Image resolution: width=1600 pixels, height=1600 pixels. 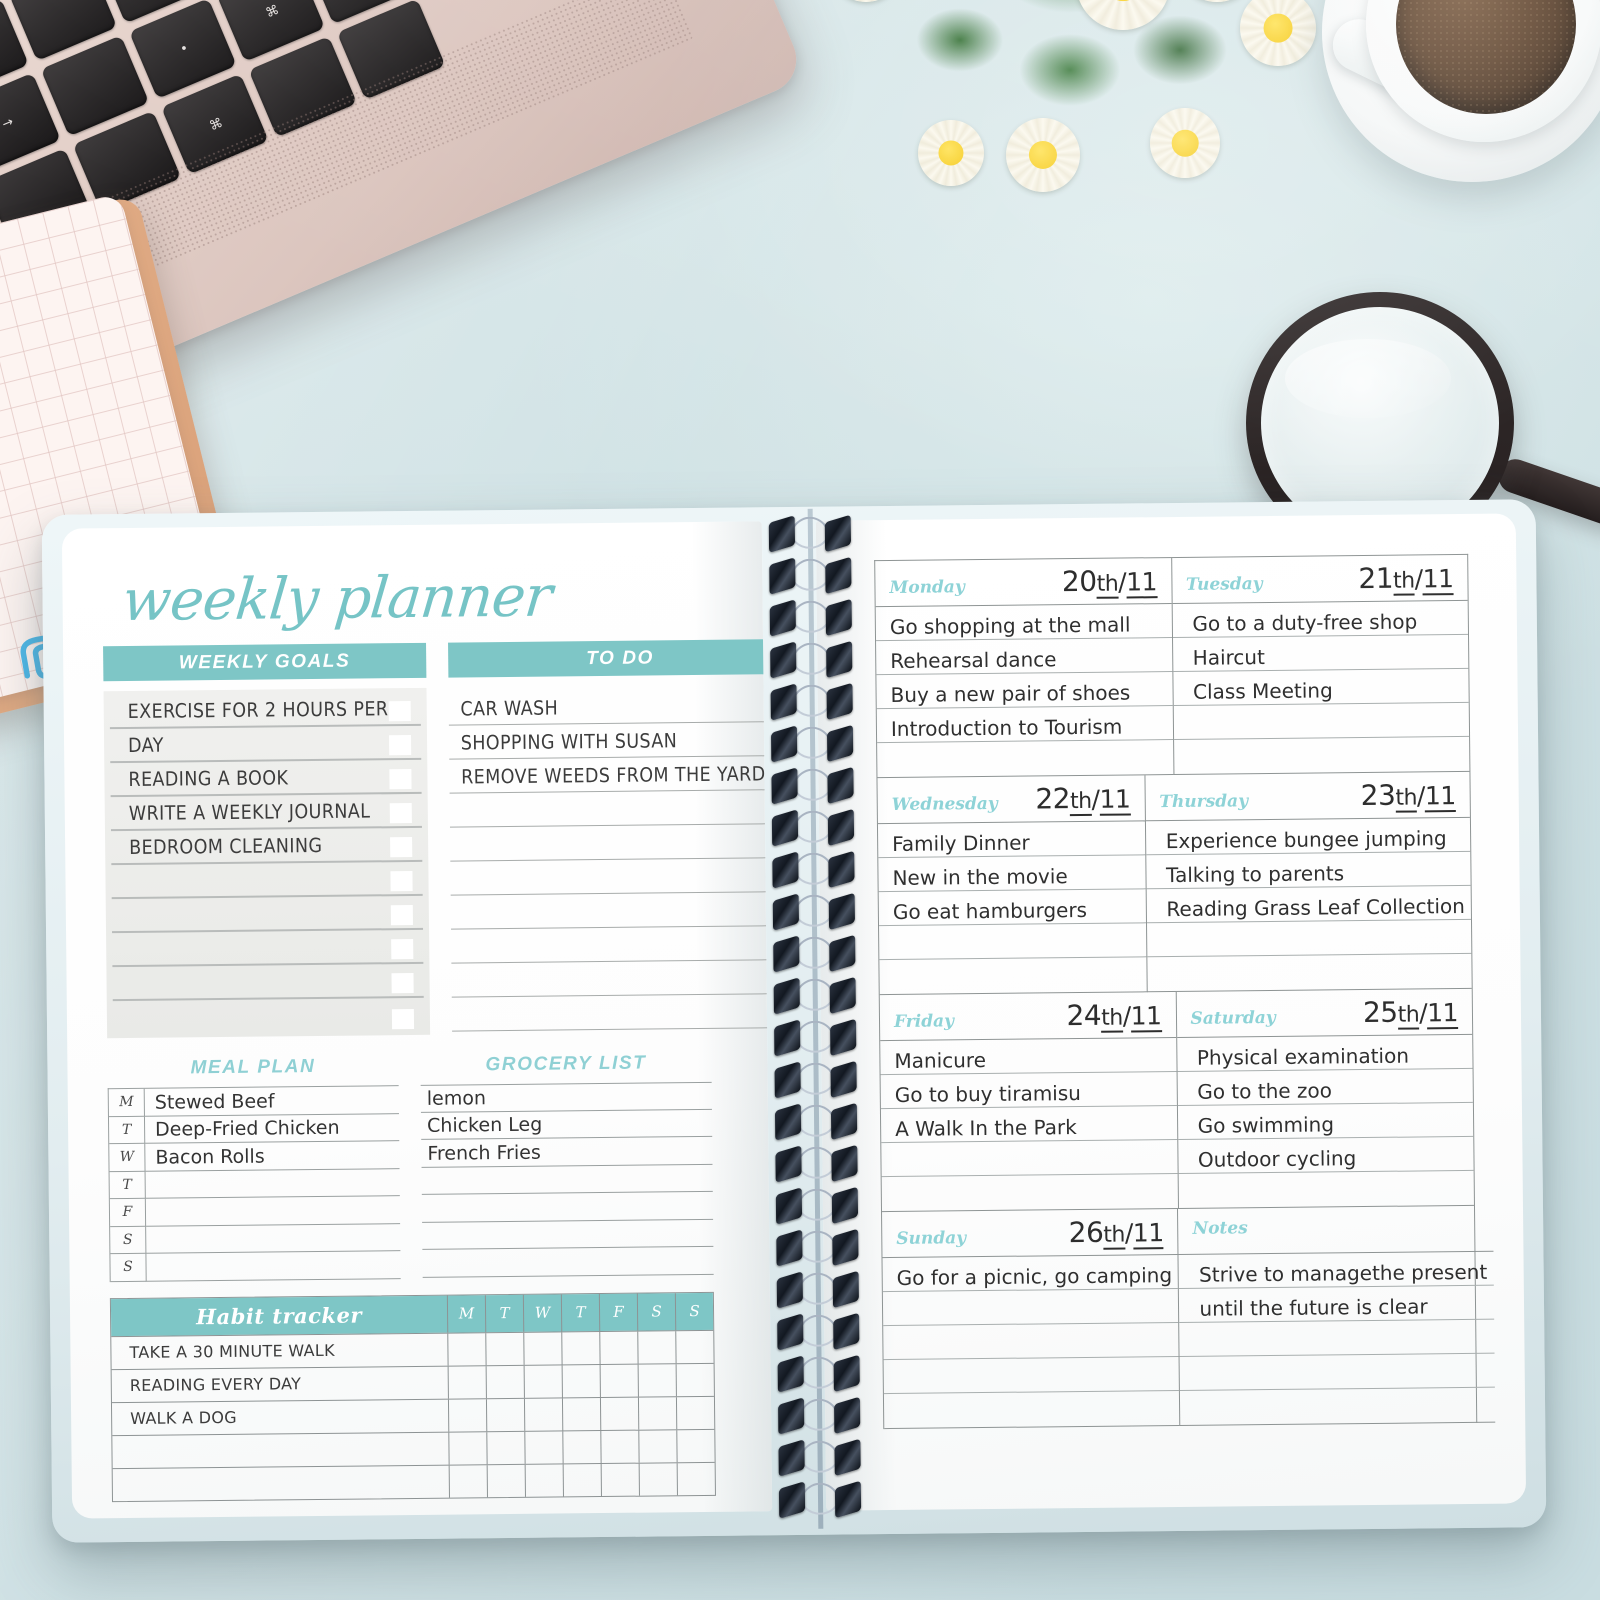 What do you see at coordinates (566, 1097) in the screenshot?
I see `grocery-row: lemon` at bounding box center [566, 1097].